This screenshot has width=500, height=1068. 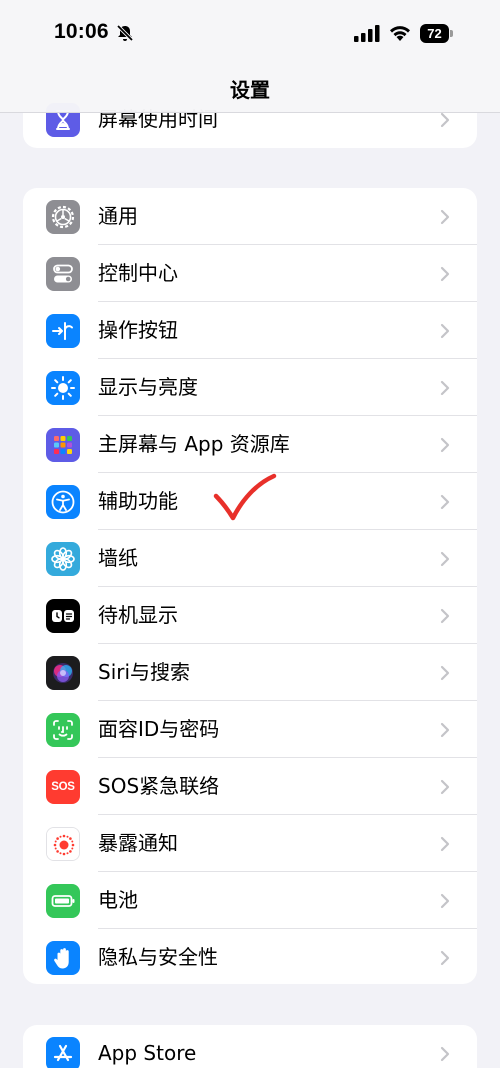 What do you see at coordinates (144, 672) in the screenshot?
I see `settings-item-label: Siri与搜索` at bounding box center [144, 672].